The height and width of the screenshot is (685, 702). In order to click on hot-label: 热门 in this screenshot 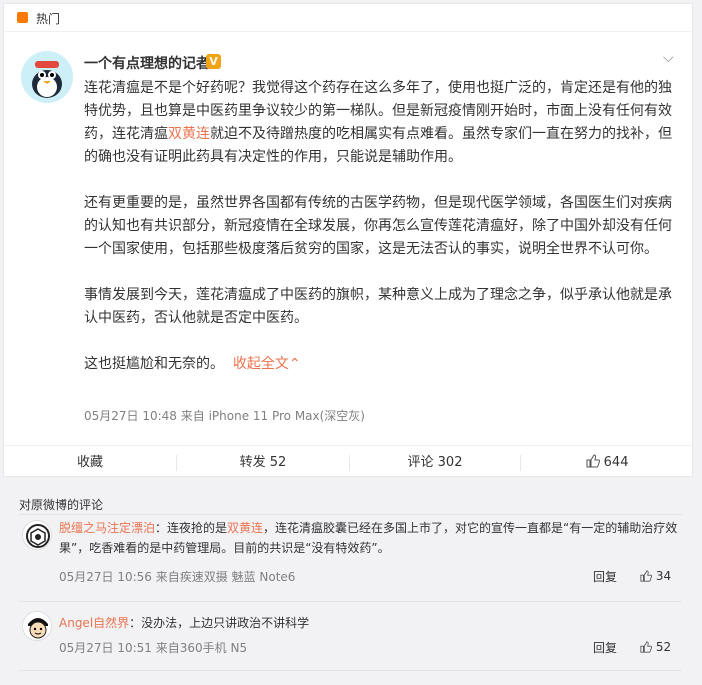, I will do `click(48, 19)`.